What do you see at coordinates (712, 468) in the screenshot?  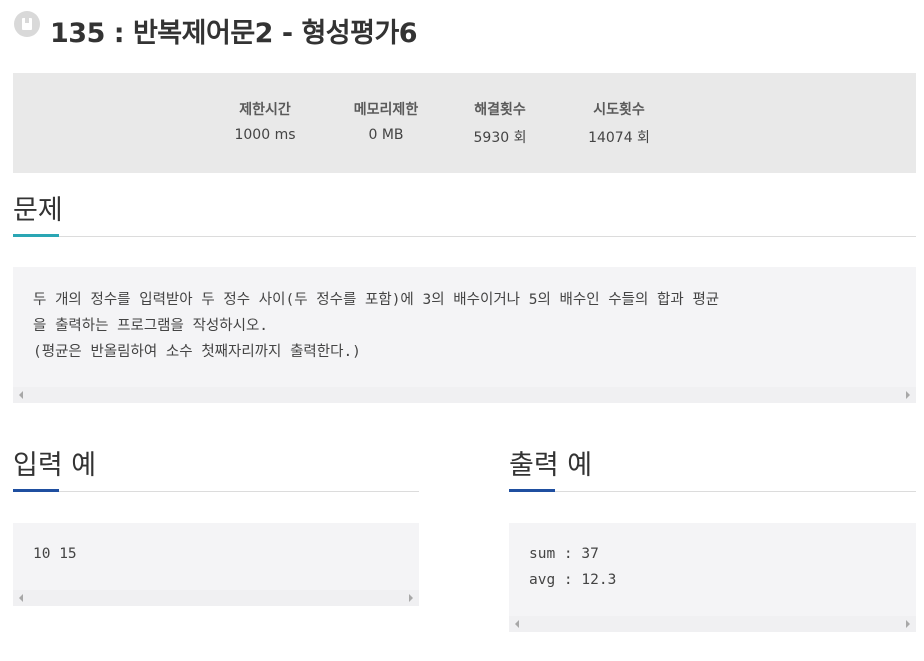 I see `output-example-heading: 출력 예` at bounding box center [712, 468].